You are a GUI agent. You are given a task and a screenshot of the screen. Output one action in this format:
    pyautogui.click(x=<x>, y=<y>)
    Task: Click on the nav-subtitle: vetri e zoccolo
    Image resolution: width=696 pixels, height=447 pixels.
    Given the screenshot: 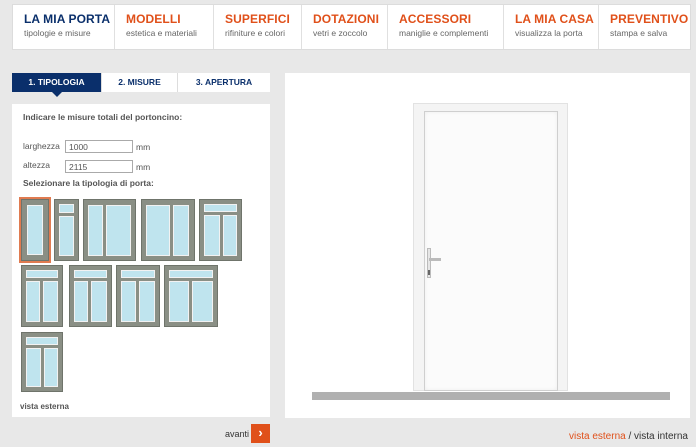 What is the action you would take?
    pyautogui.click(x=340, y=33)
    